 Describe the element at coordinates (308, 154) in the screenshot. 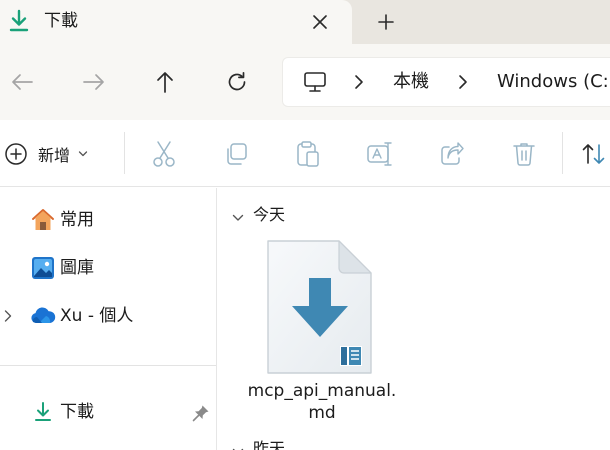

I see `paste-icon` at that location.